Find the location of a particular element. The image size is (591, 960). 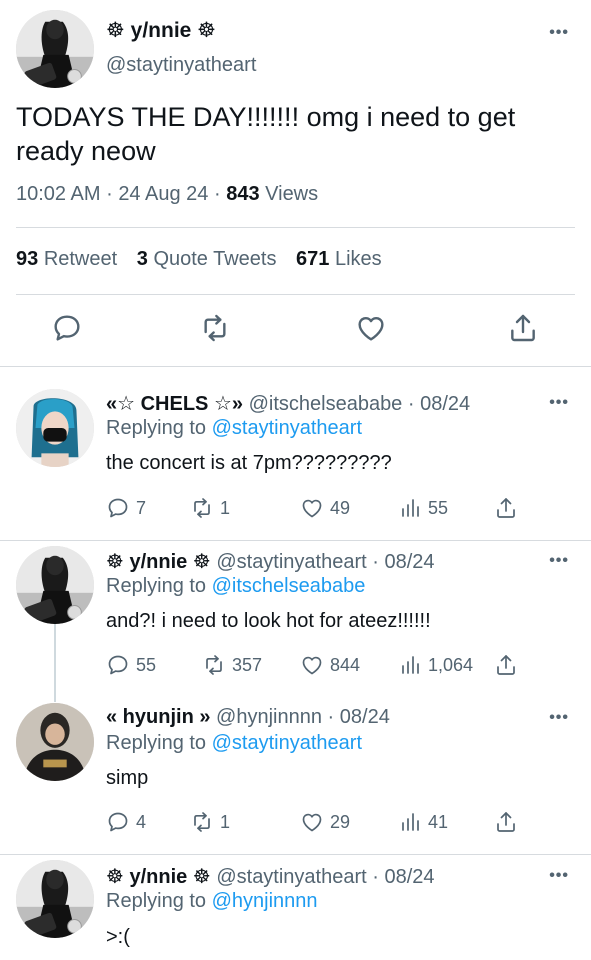

likes-label: Likes is located at coordinates (358, 259).